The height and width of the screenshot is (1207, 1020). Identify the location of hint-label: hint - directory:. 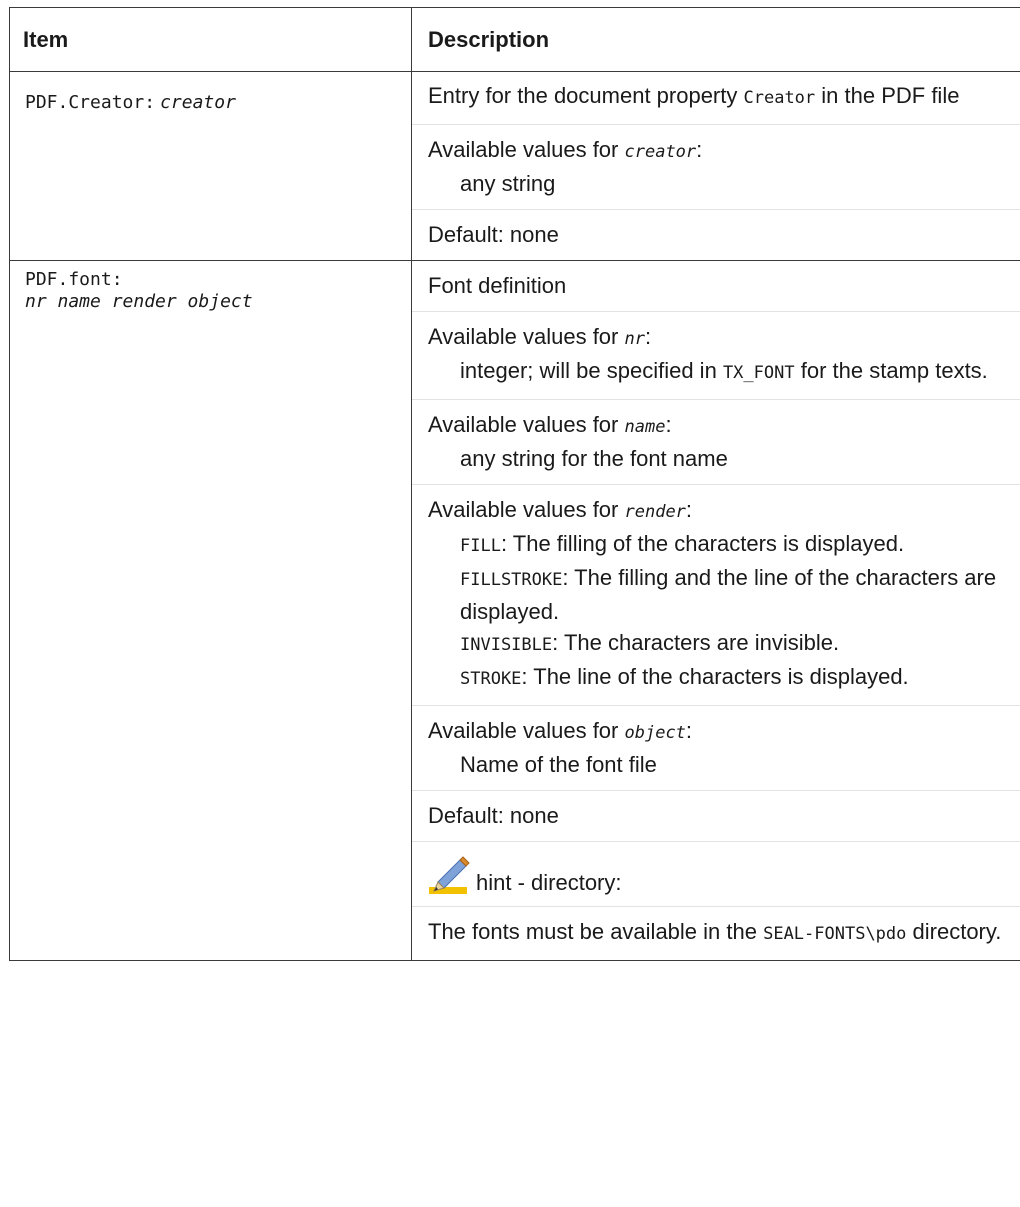
(549, 882).